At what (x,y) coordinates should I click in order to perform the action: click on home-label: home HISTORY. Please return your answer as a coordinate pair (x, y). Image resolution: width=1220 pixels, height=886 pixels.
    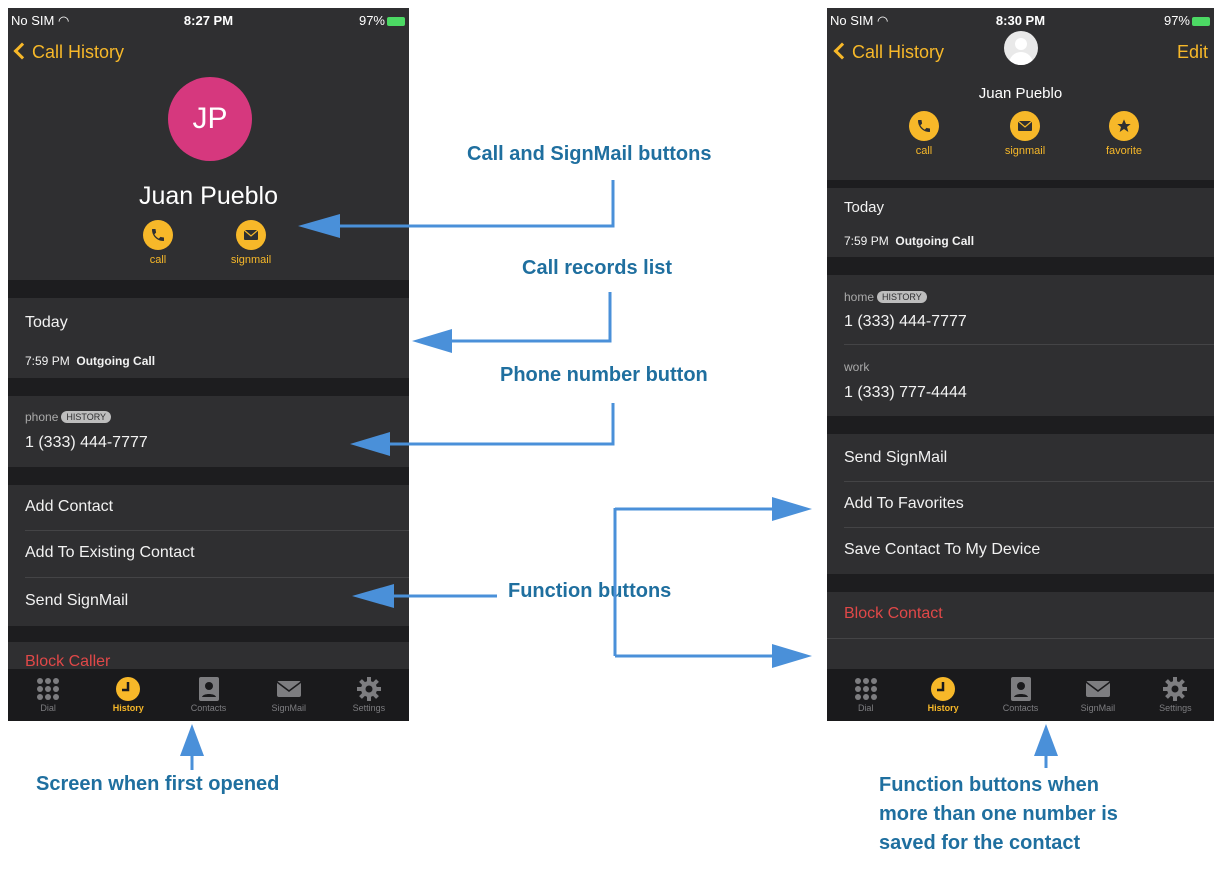
    Looking at the image, I should click on (1020, 297).